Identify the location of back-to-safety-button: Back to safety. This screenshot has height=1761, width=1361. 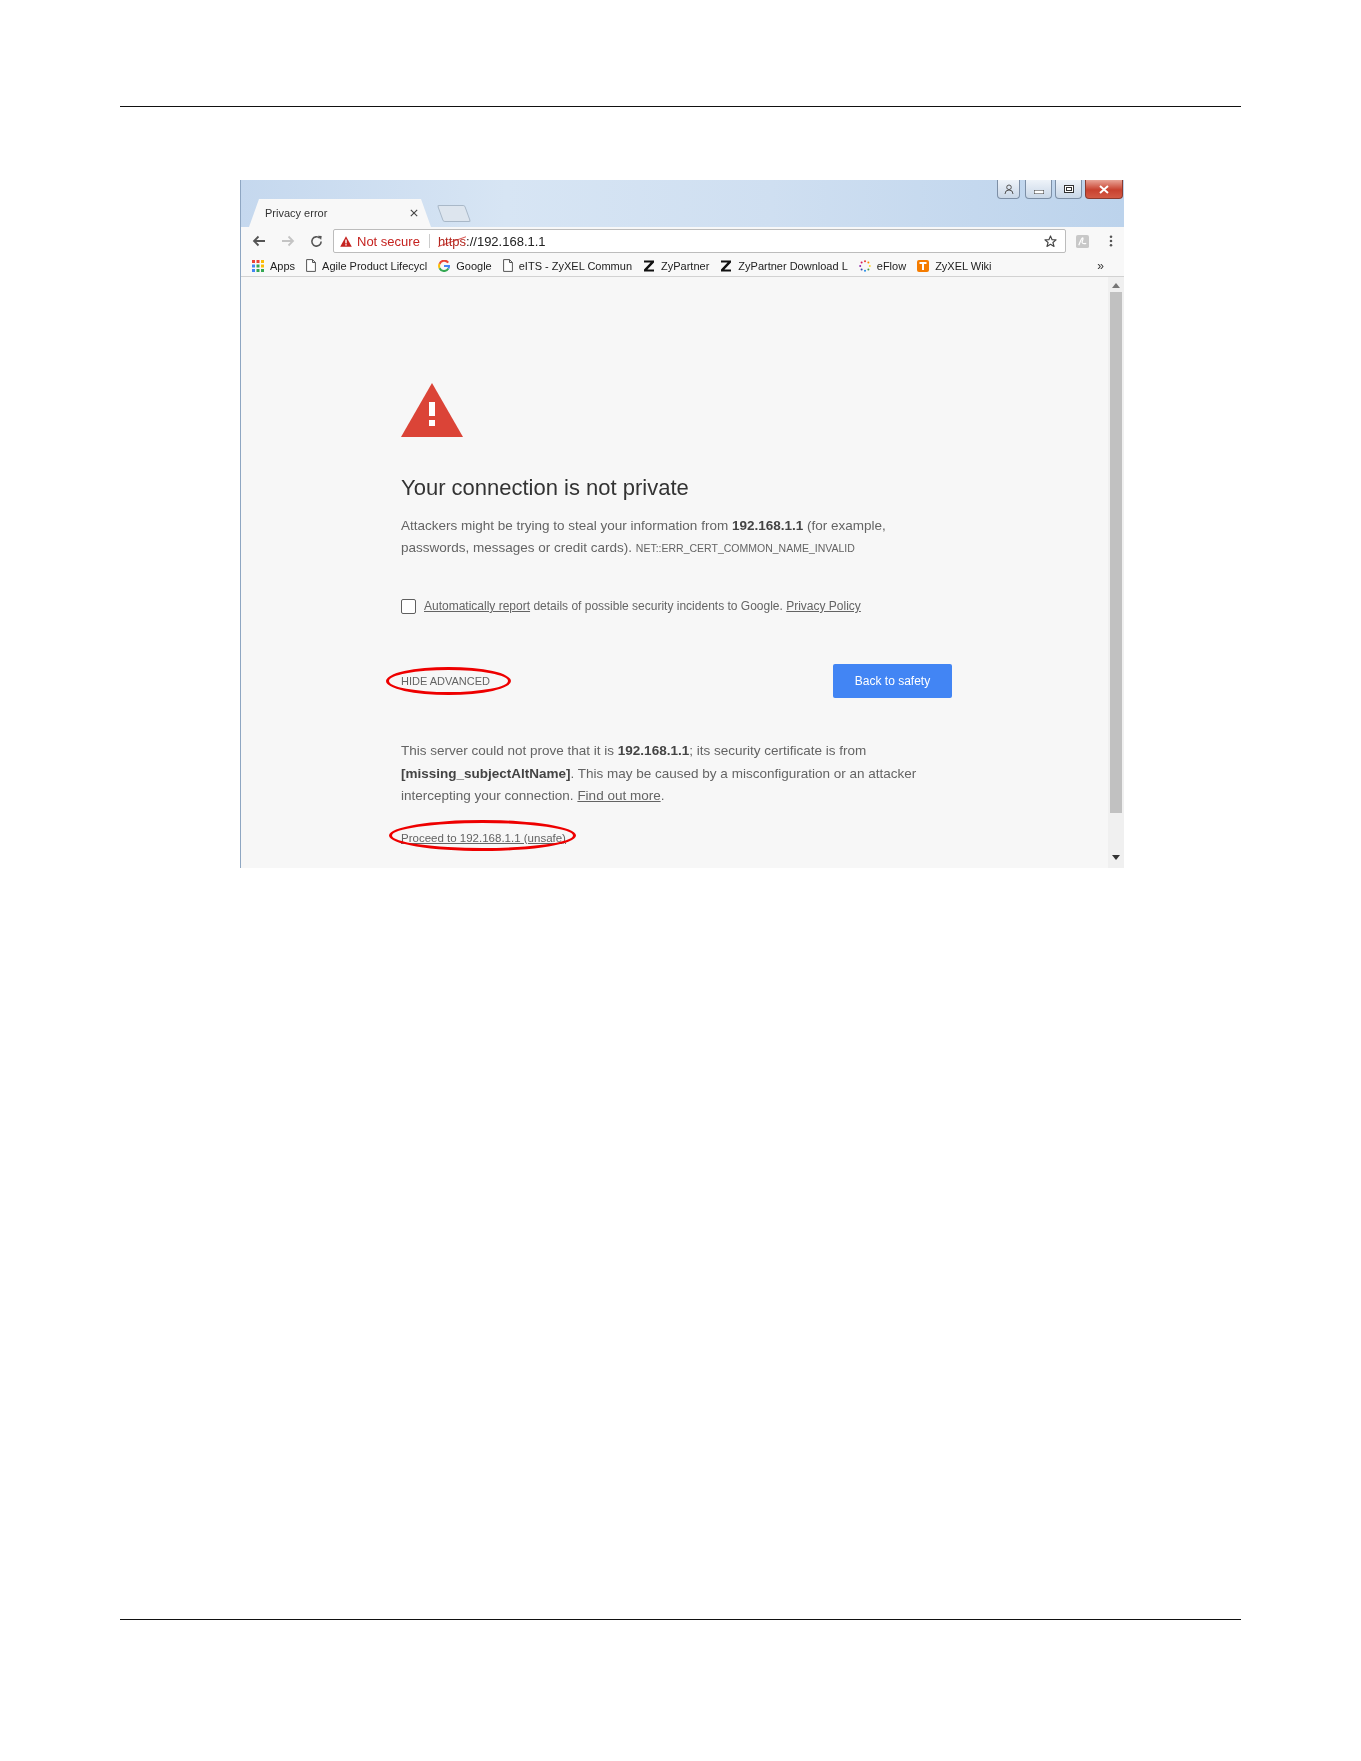
(892, 681).